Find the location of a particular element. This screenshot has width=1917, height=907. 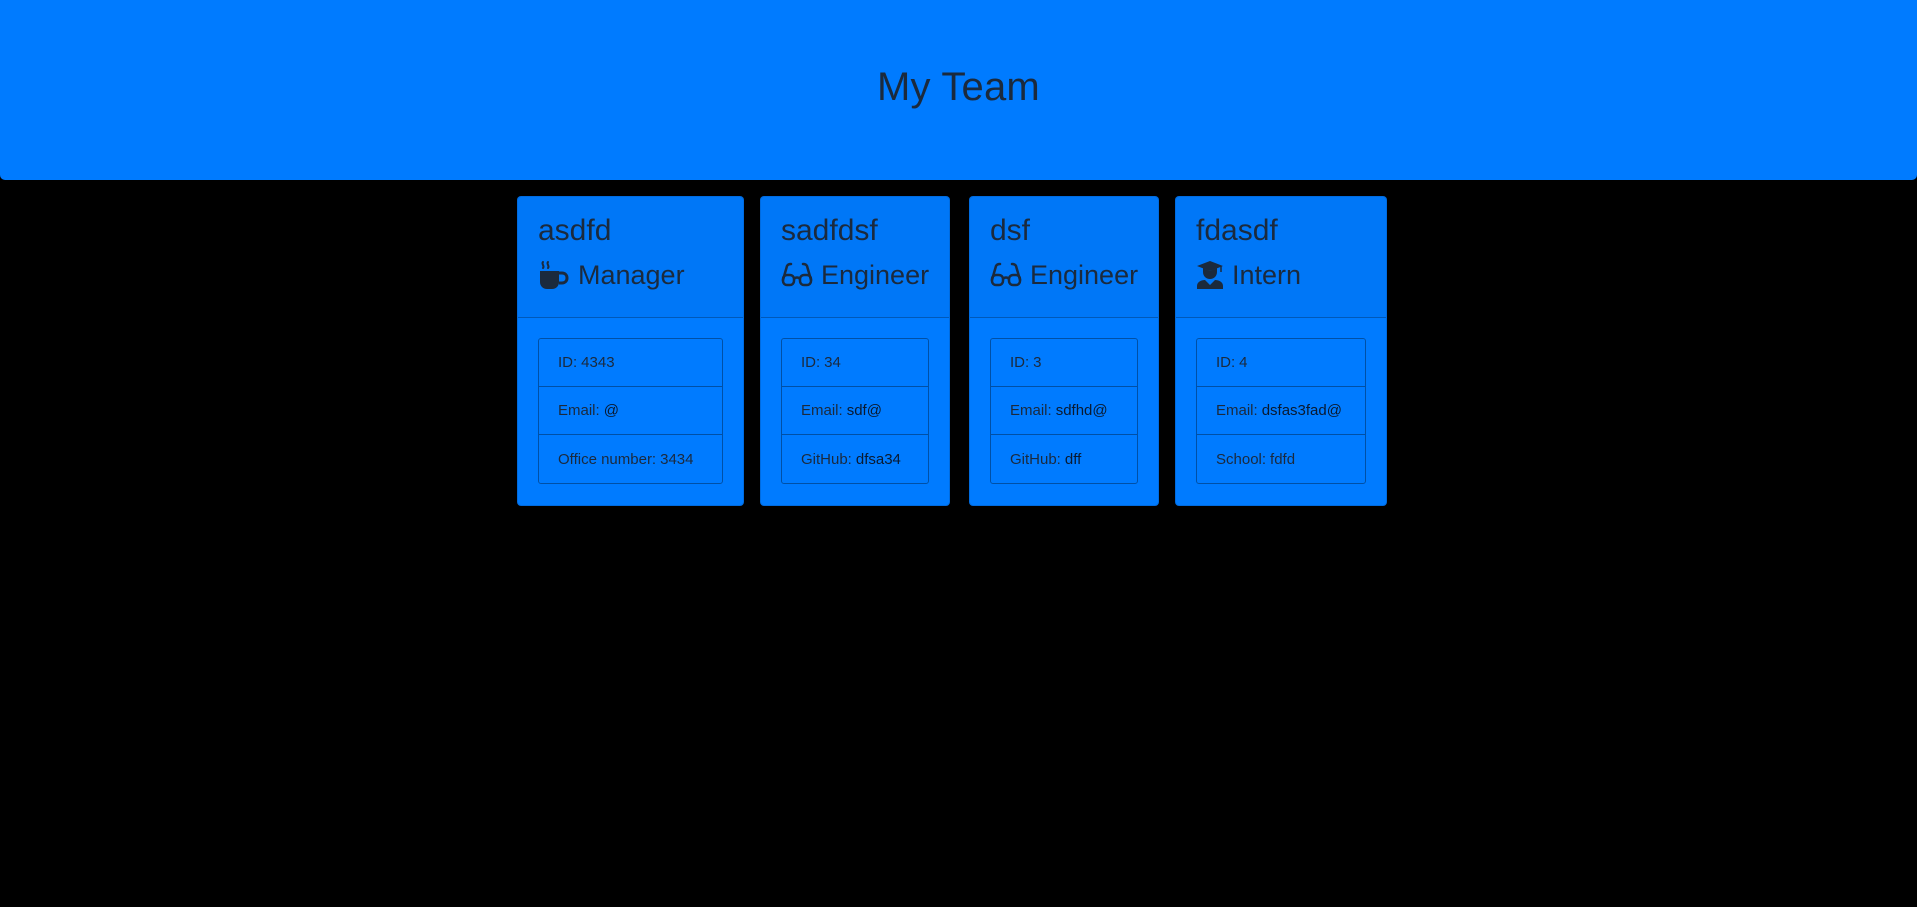

card-header: dsf Engineer is located at coordinates (1064, 257).